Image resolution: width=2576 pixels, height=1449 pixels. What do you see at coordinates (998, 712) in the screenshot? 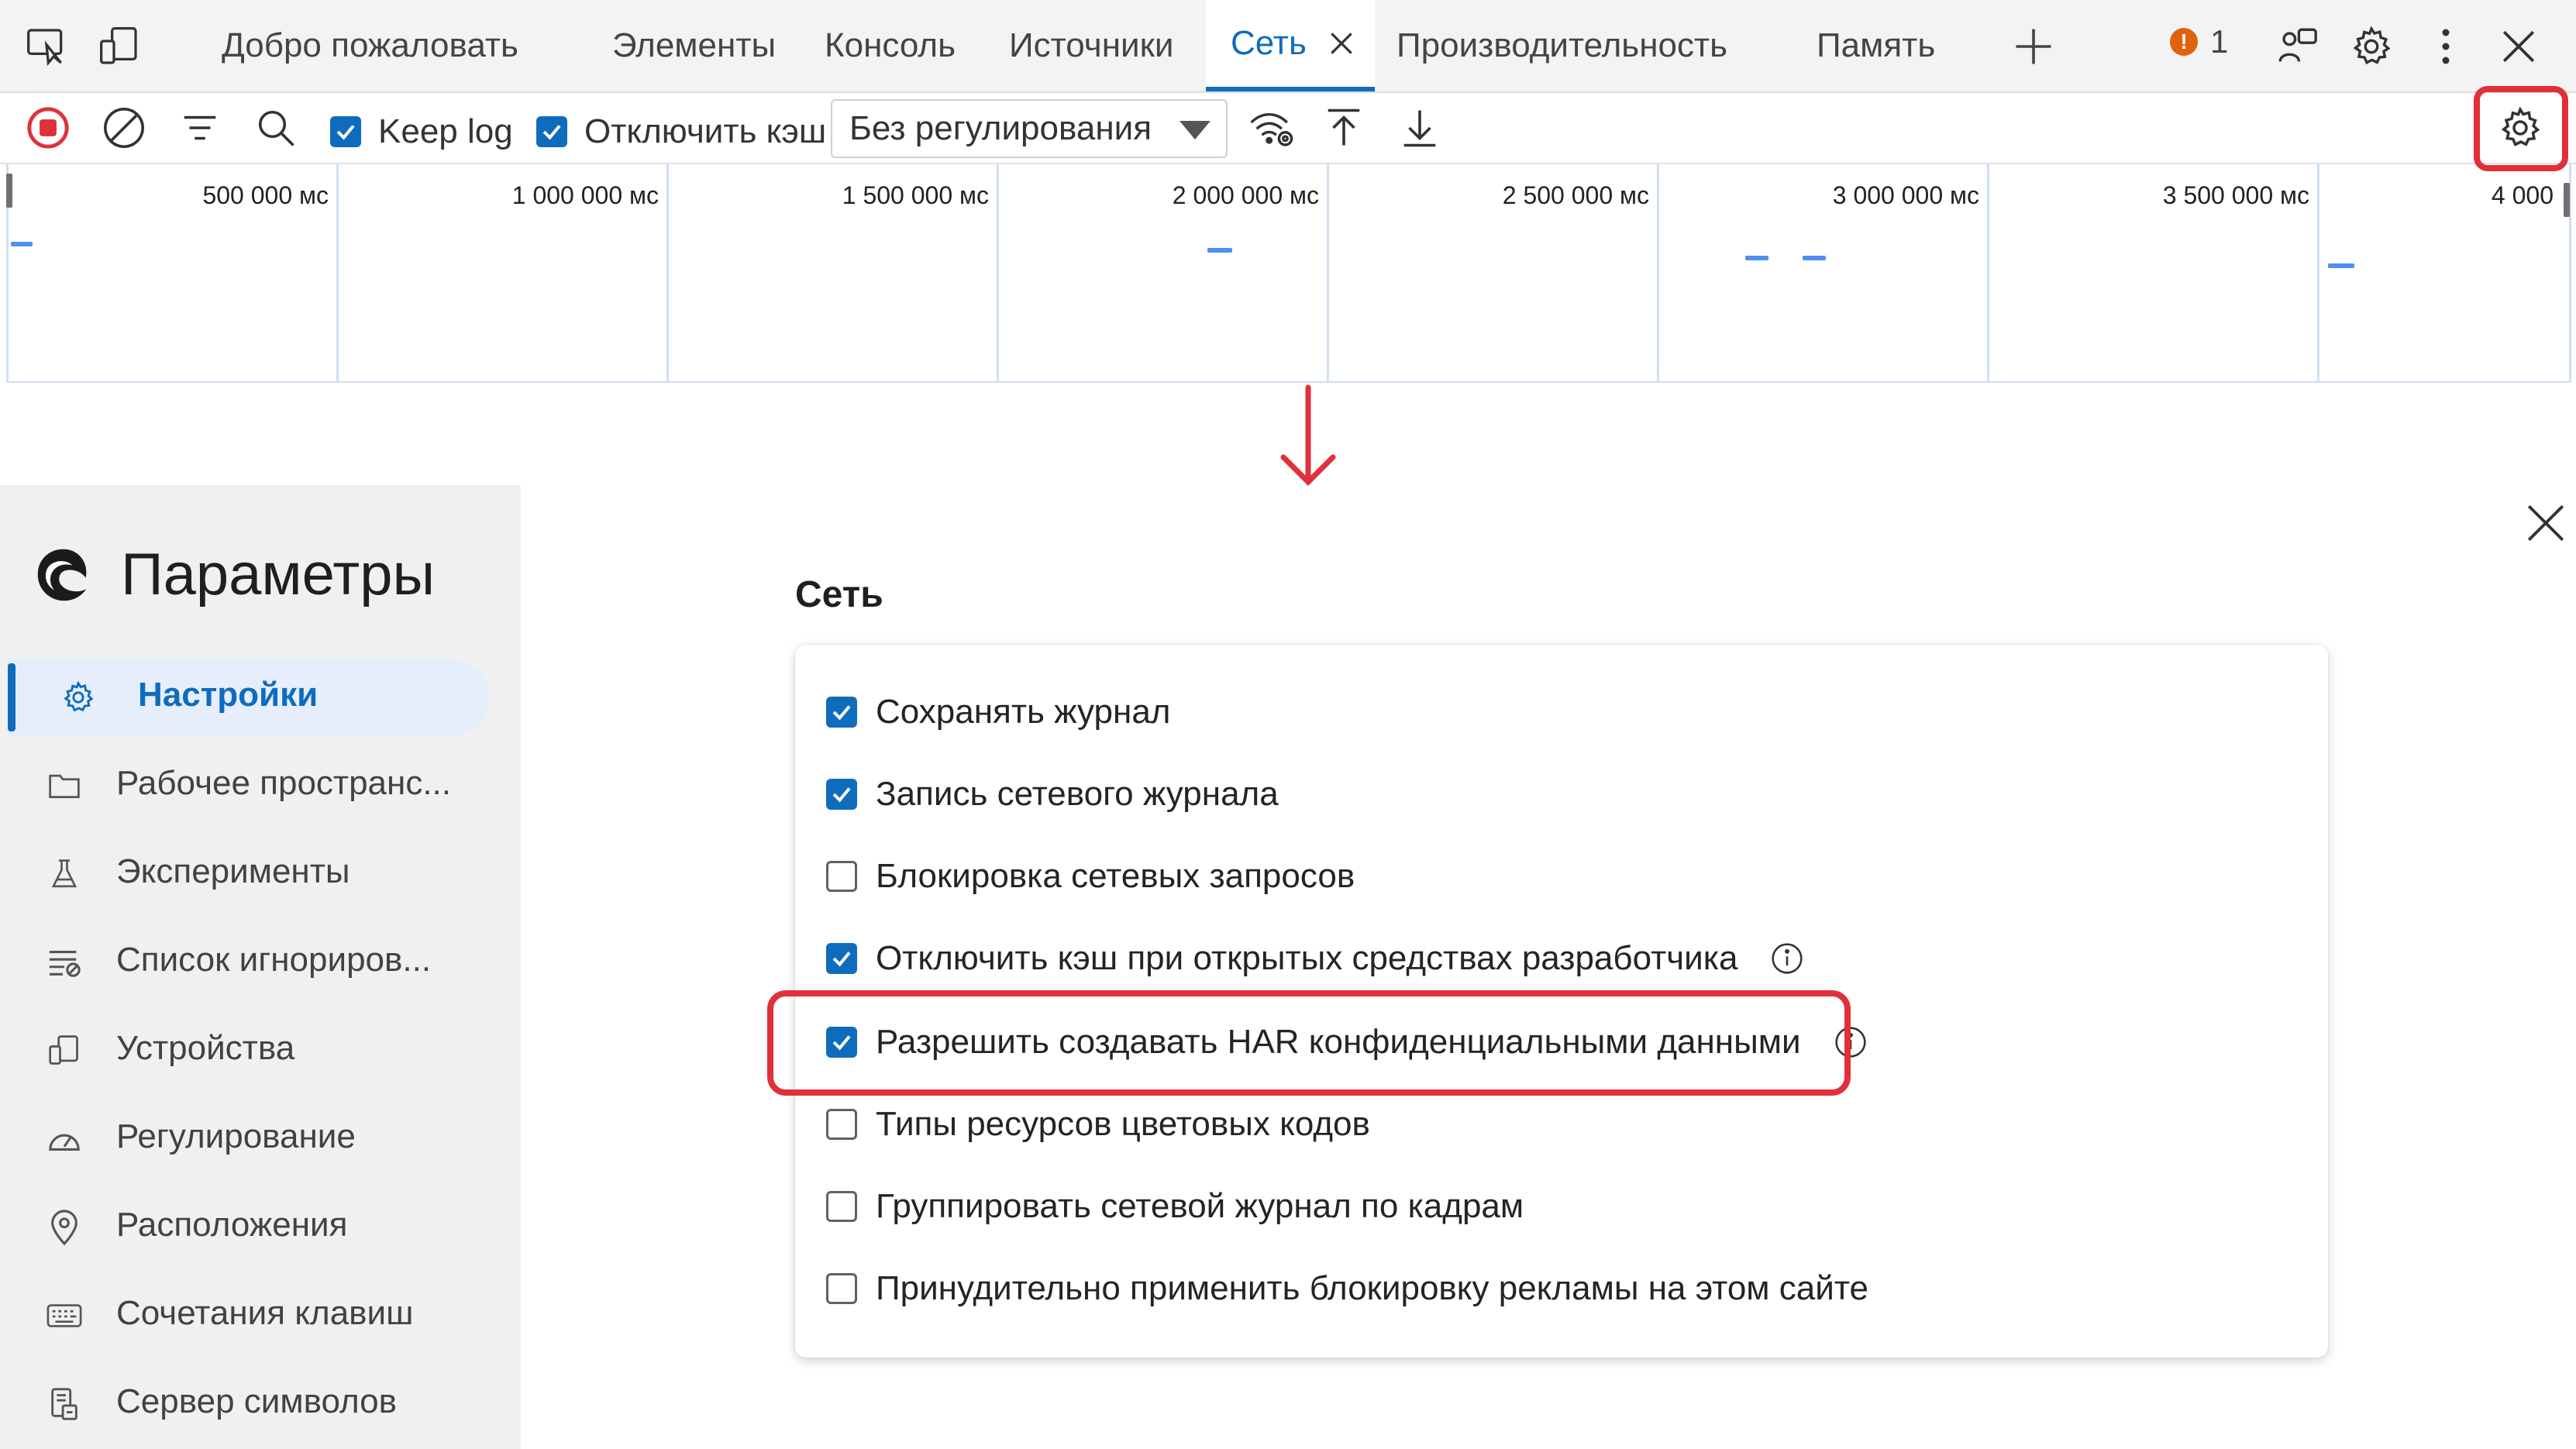
I see `option-preserve-log: Сохранять журнал` at bounding box center [998, 712].